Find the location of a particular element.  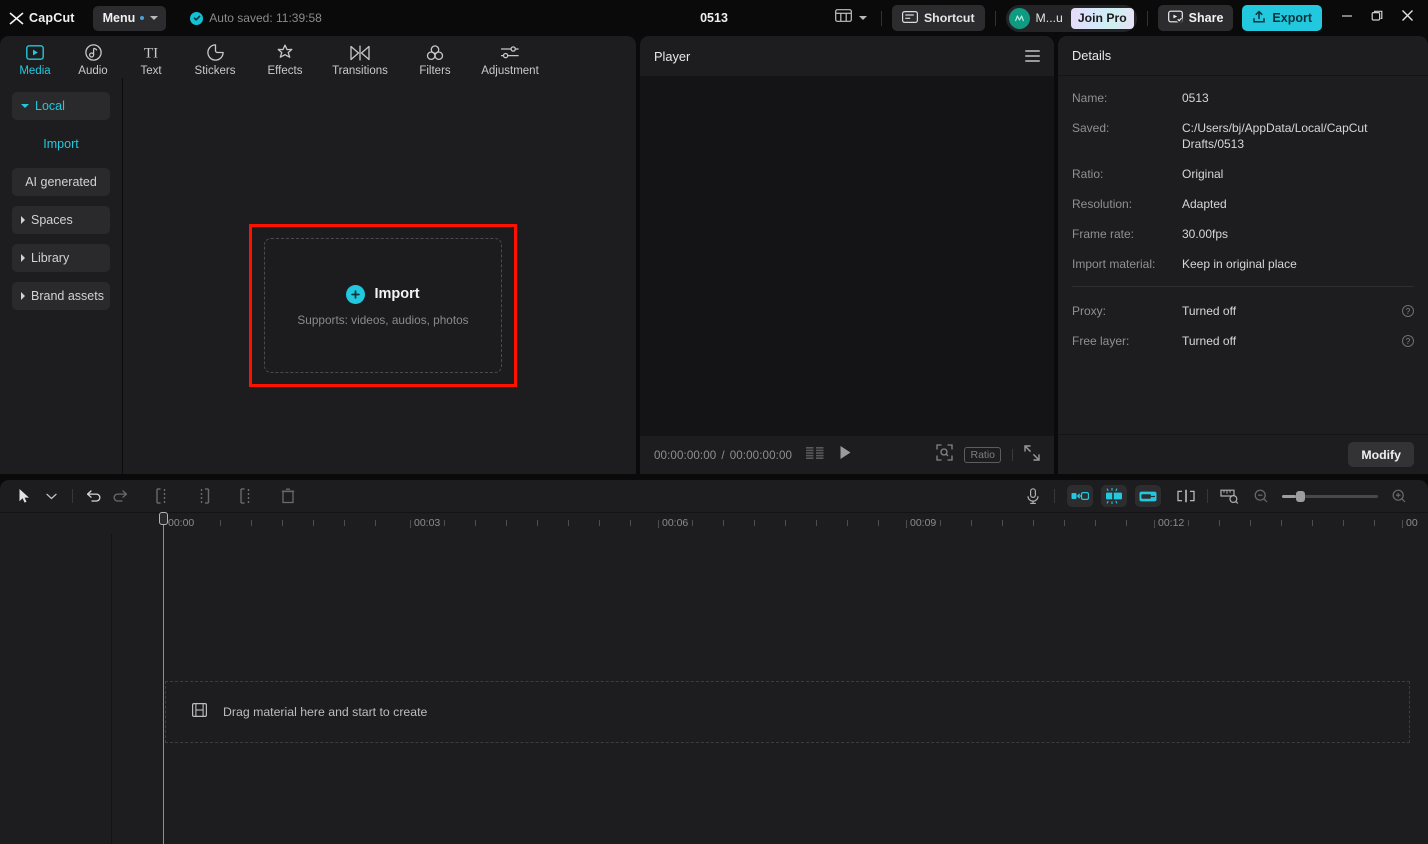

split-icon is located at coordinates (162, 496).